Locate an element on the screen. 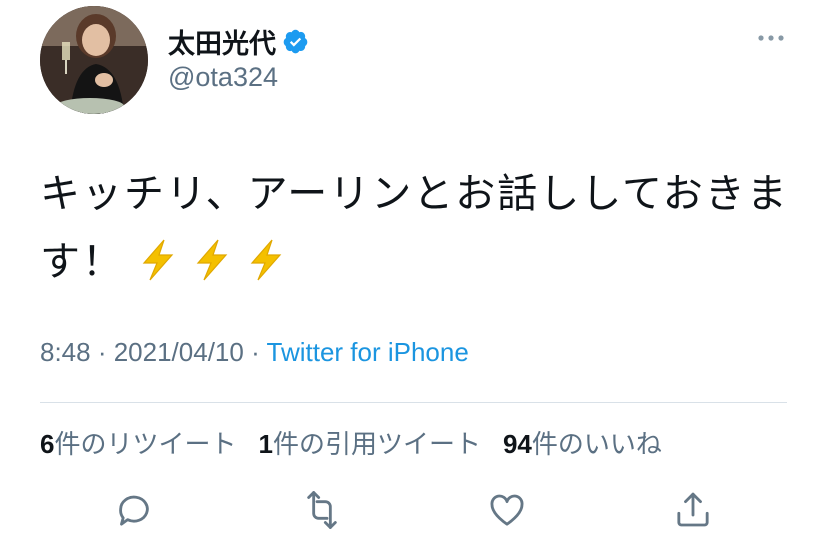  display-name-text: 太田光代 is located at coordinates (222, 44).